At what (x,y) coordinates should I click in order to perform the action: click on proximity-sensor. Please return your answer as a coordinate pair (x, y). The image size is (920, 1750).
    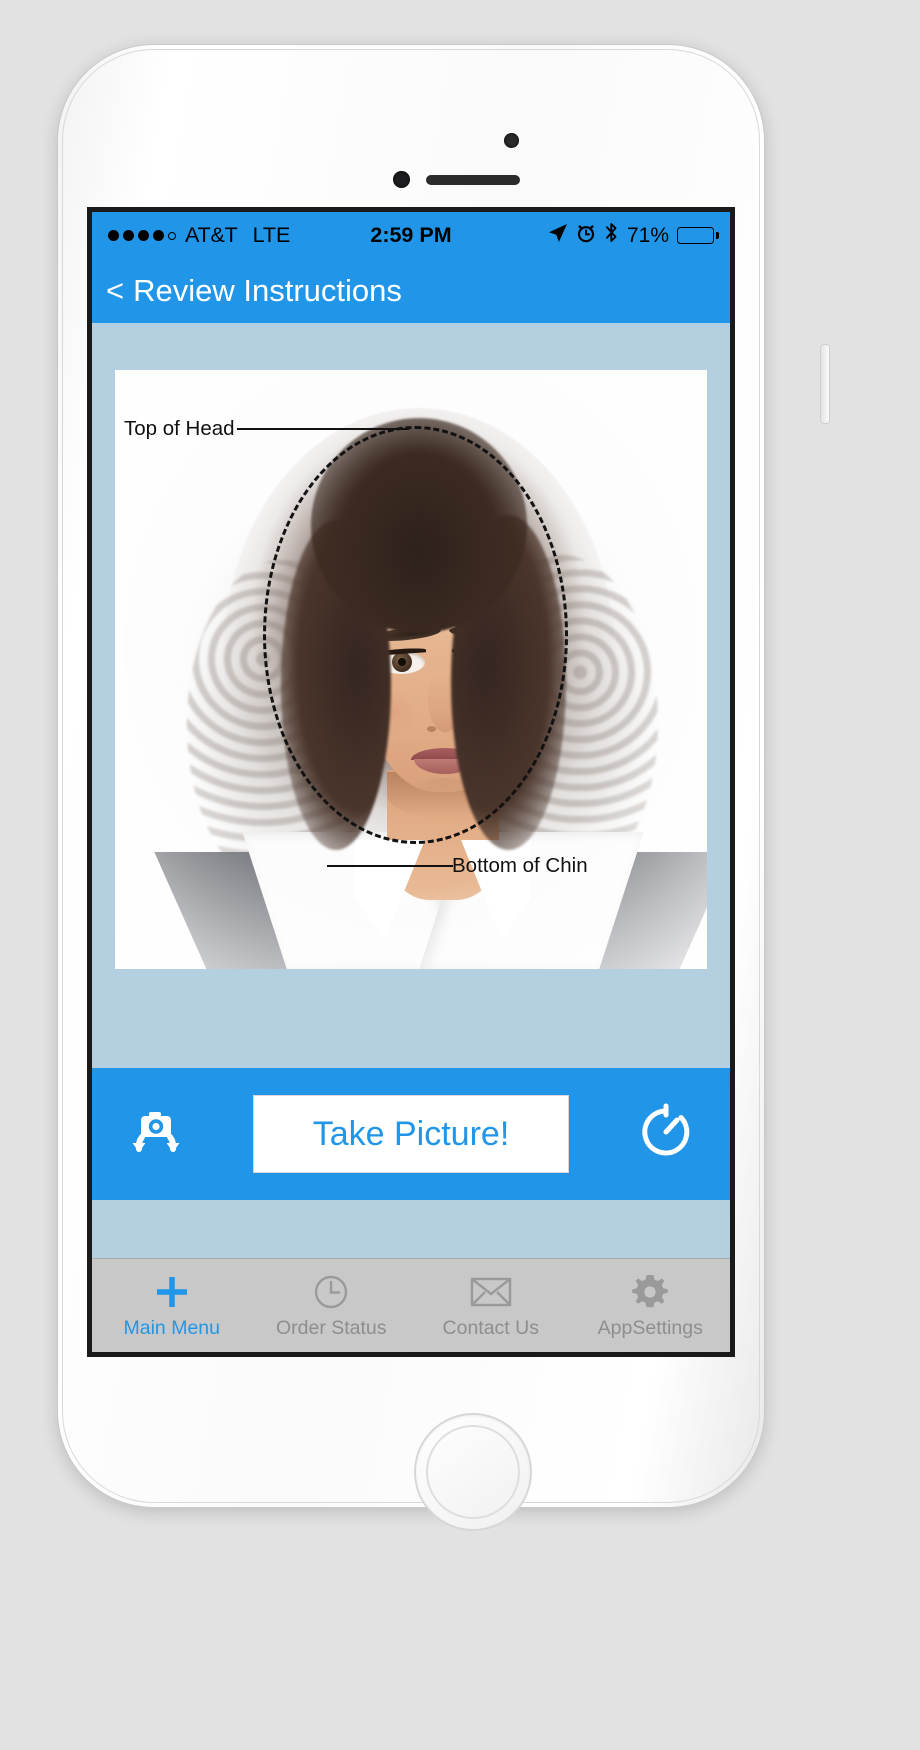
    Looking at the image, I should click on (401, 179).